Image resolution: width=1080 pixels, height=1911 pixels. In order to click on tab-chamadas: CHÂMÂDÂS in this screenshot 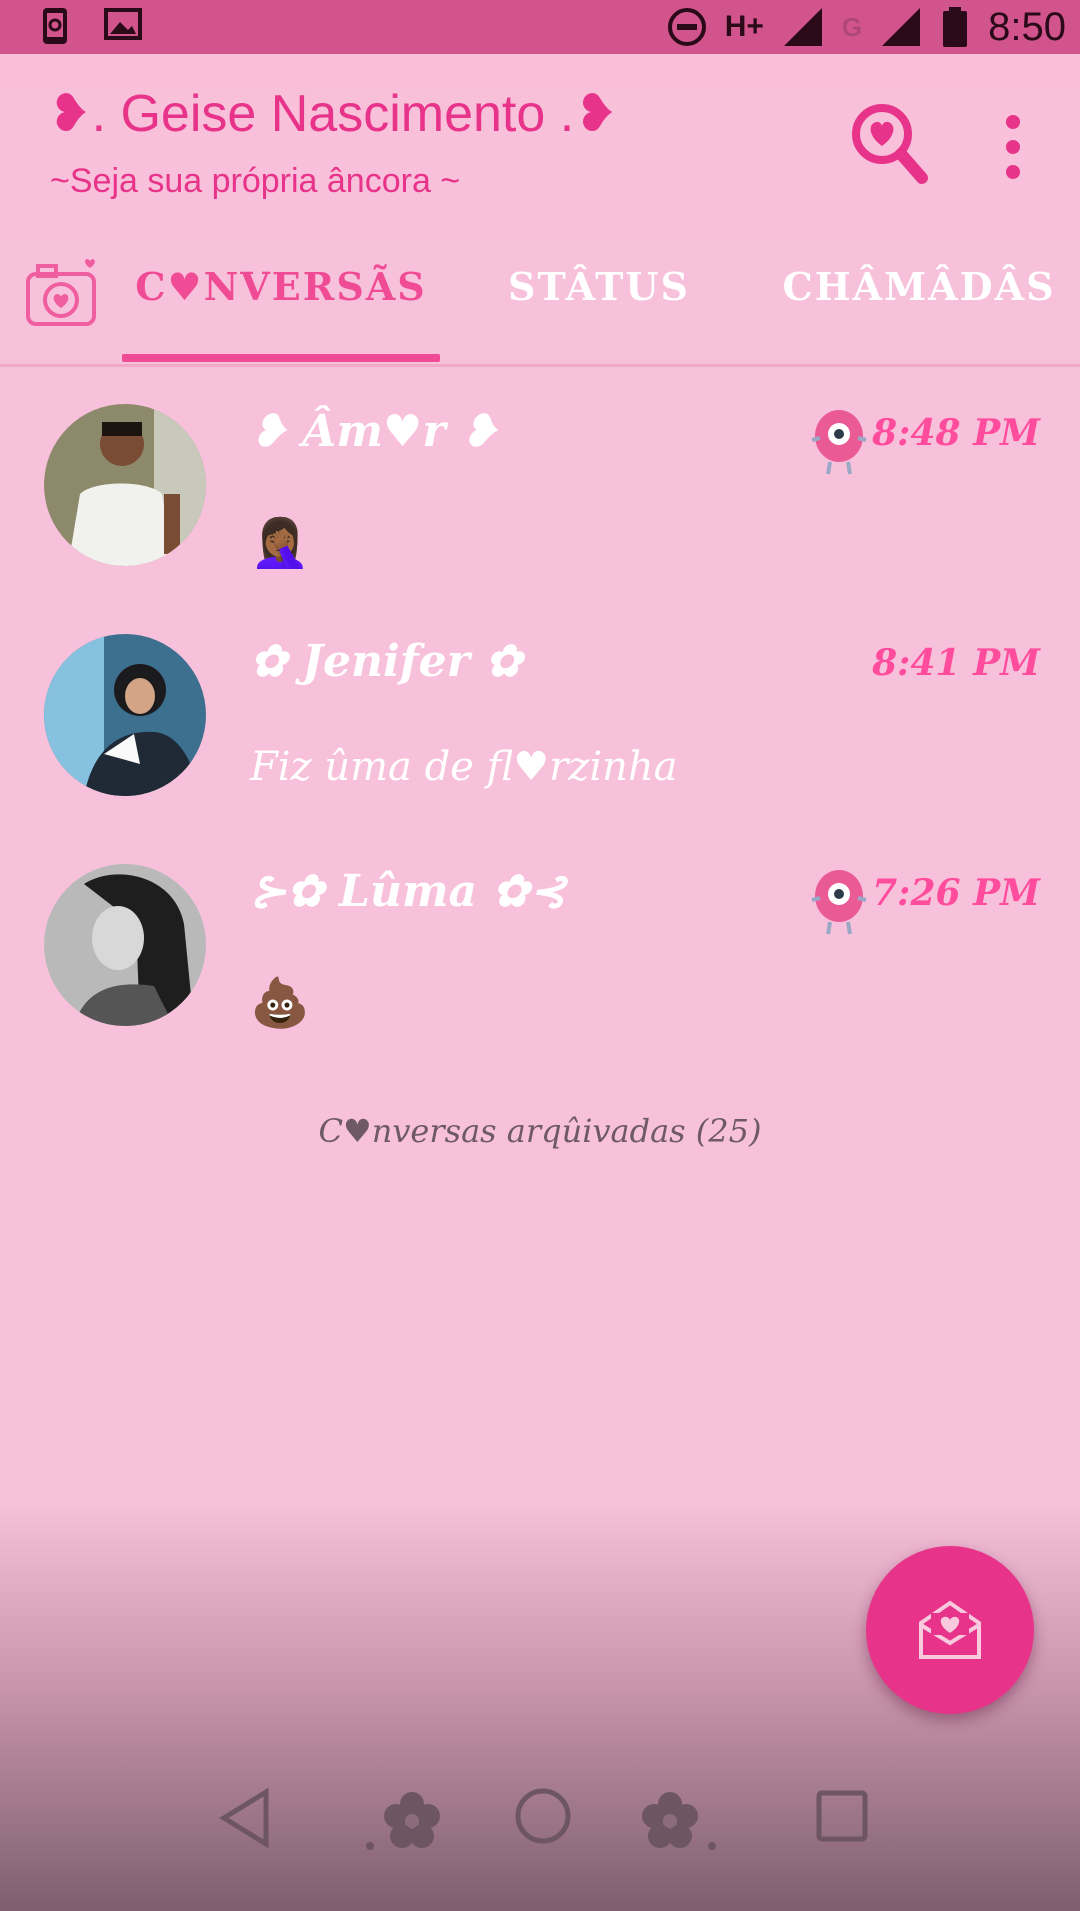, I will do `click(919, 294)`.